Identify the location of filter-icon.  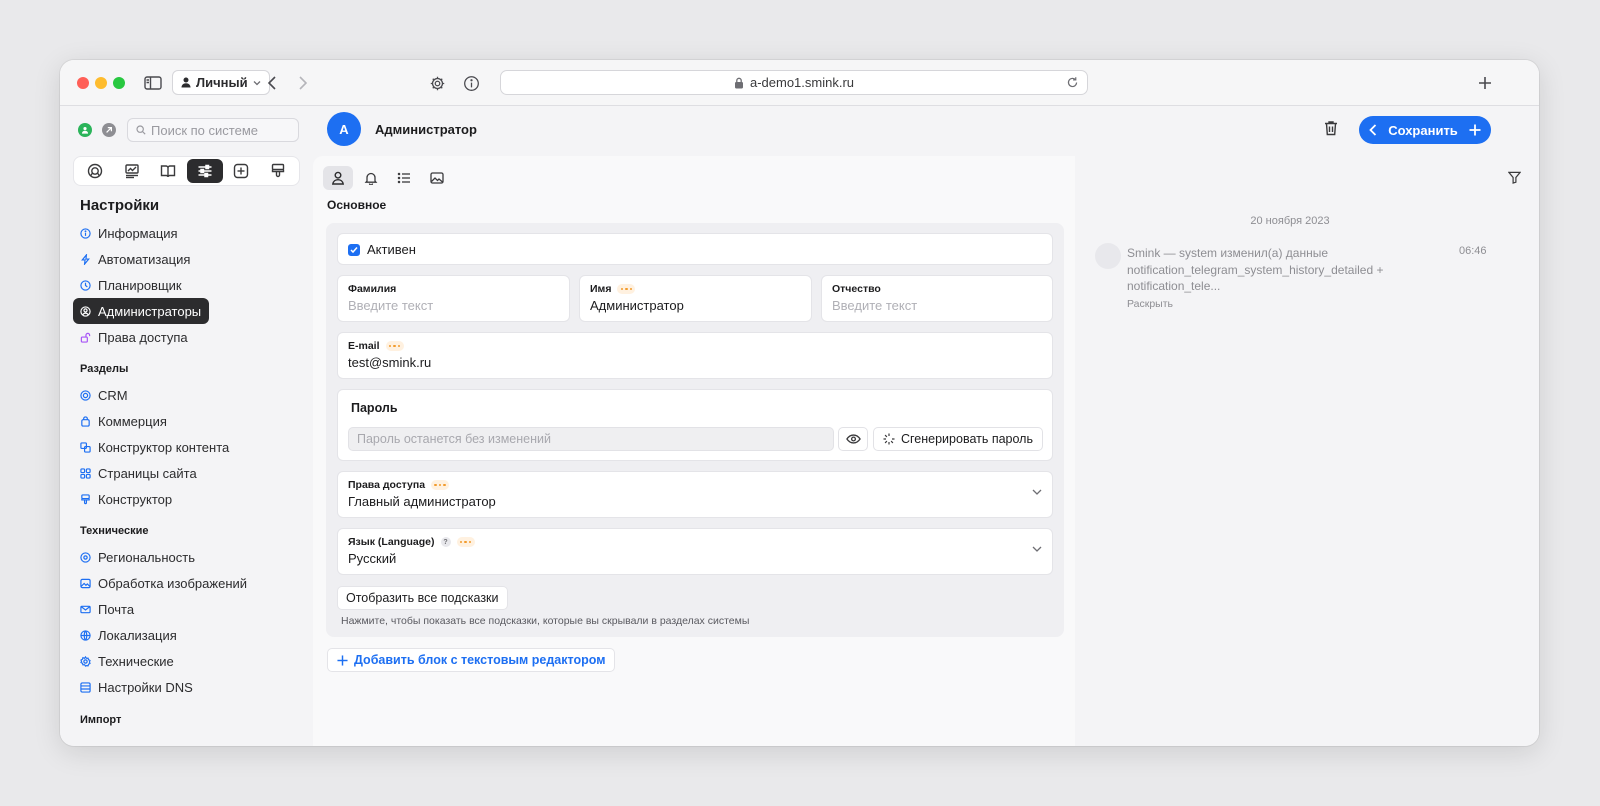
(1514, 177).